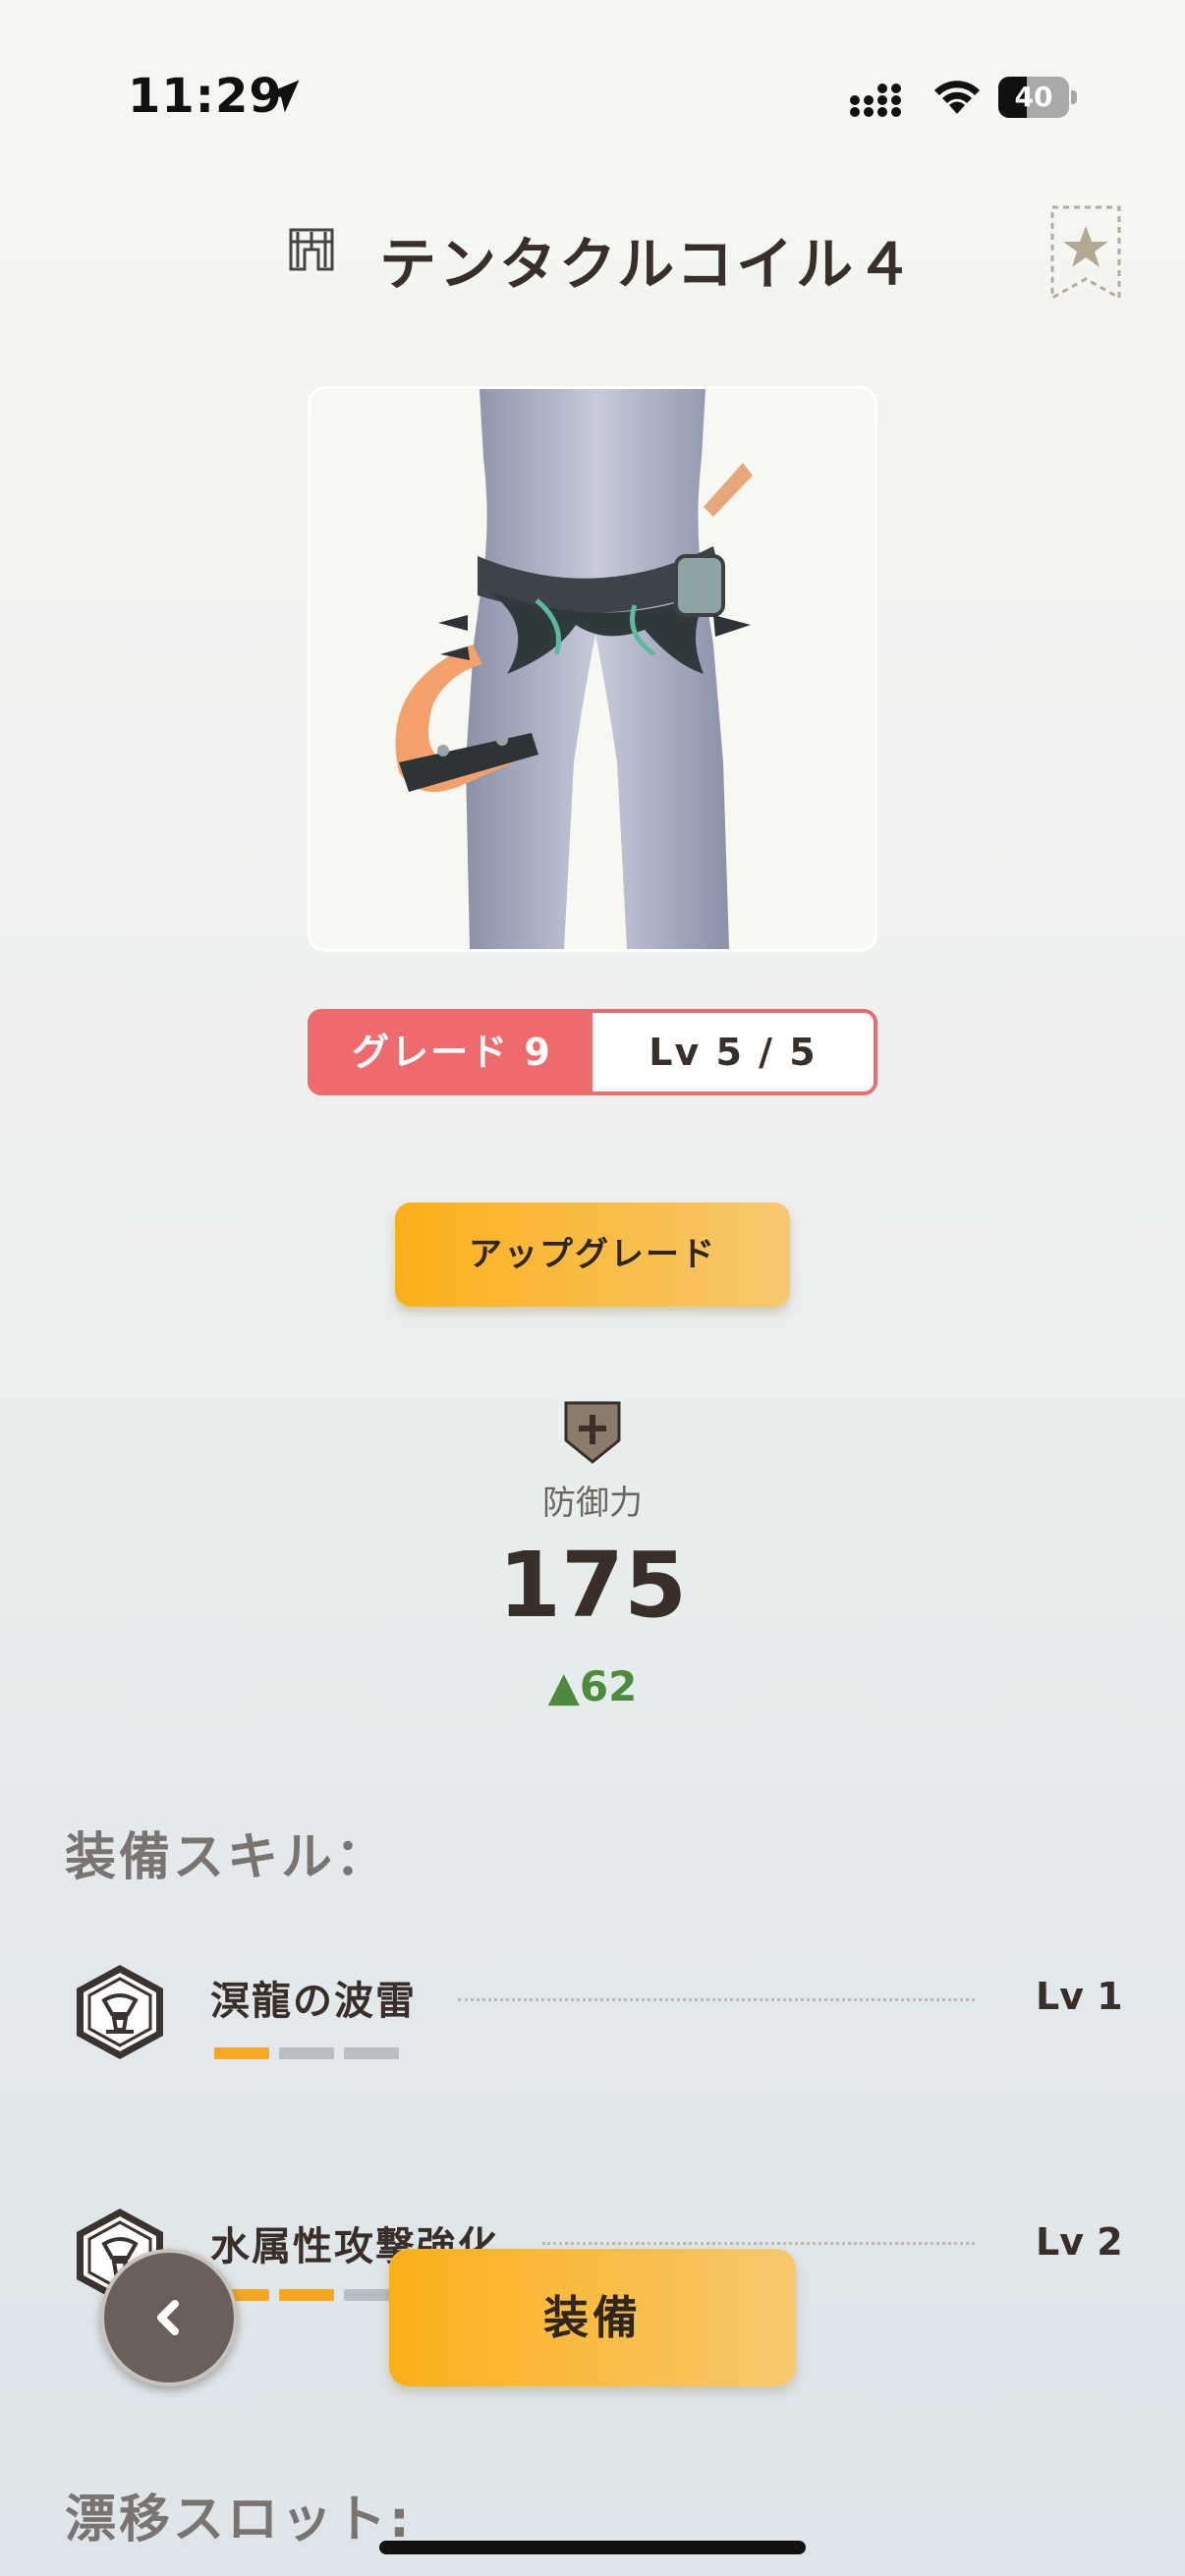  I want to click on skill-level-bar, so click(362, 2054).